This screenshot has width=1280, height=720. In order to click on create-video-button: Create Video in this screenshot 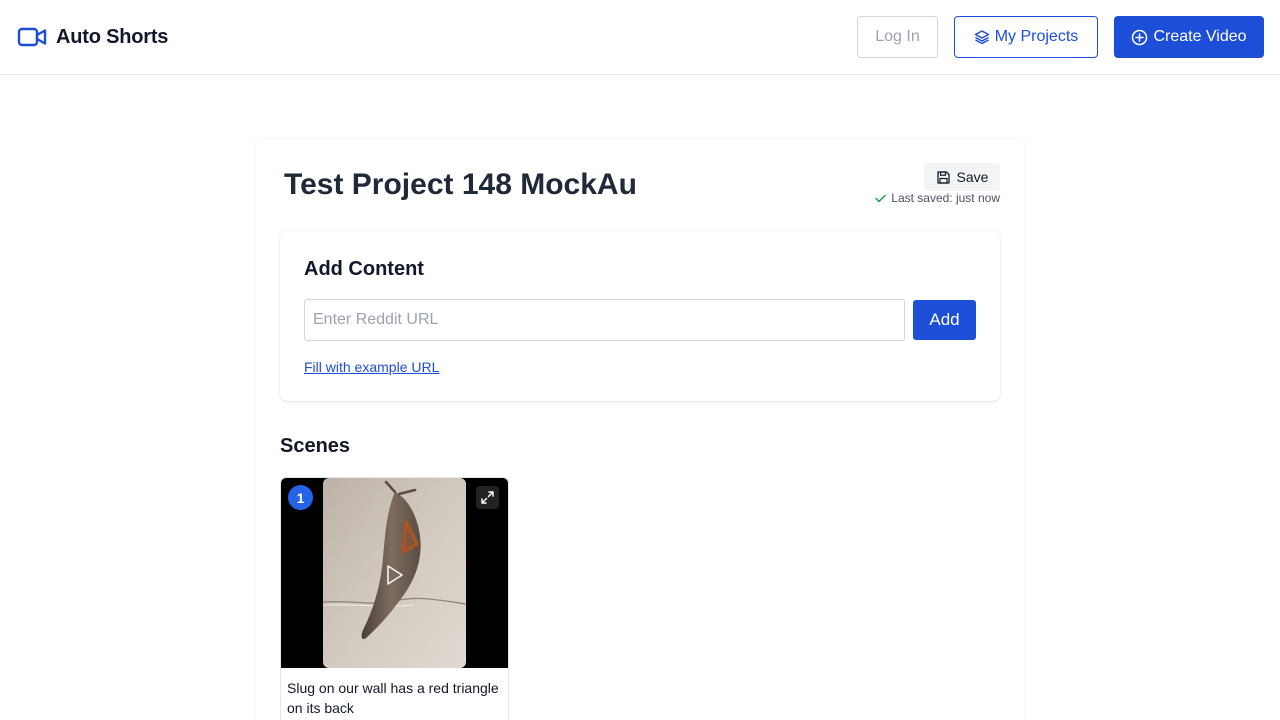, I will do `click(1189, 37)`.